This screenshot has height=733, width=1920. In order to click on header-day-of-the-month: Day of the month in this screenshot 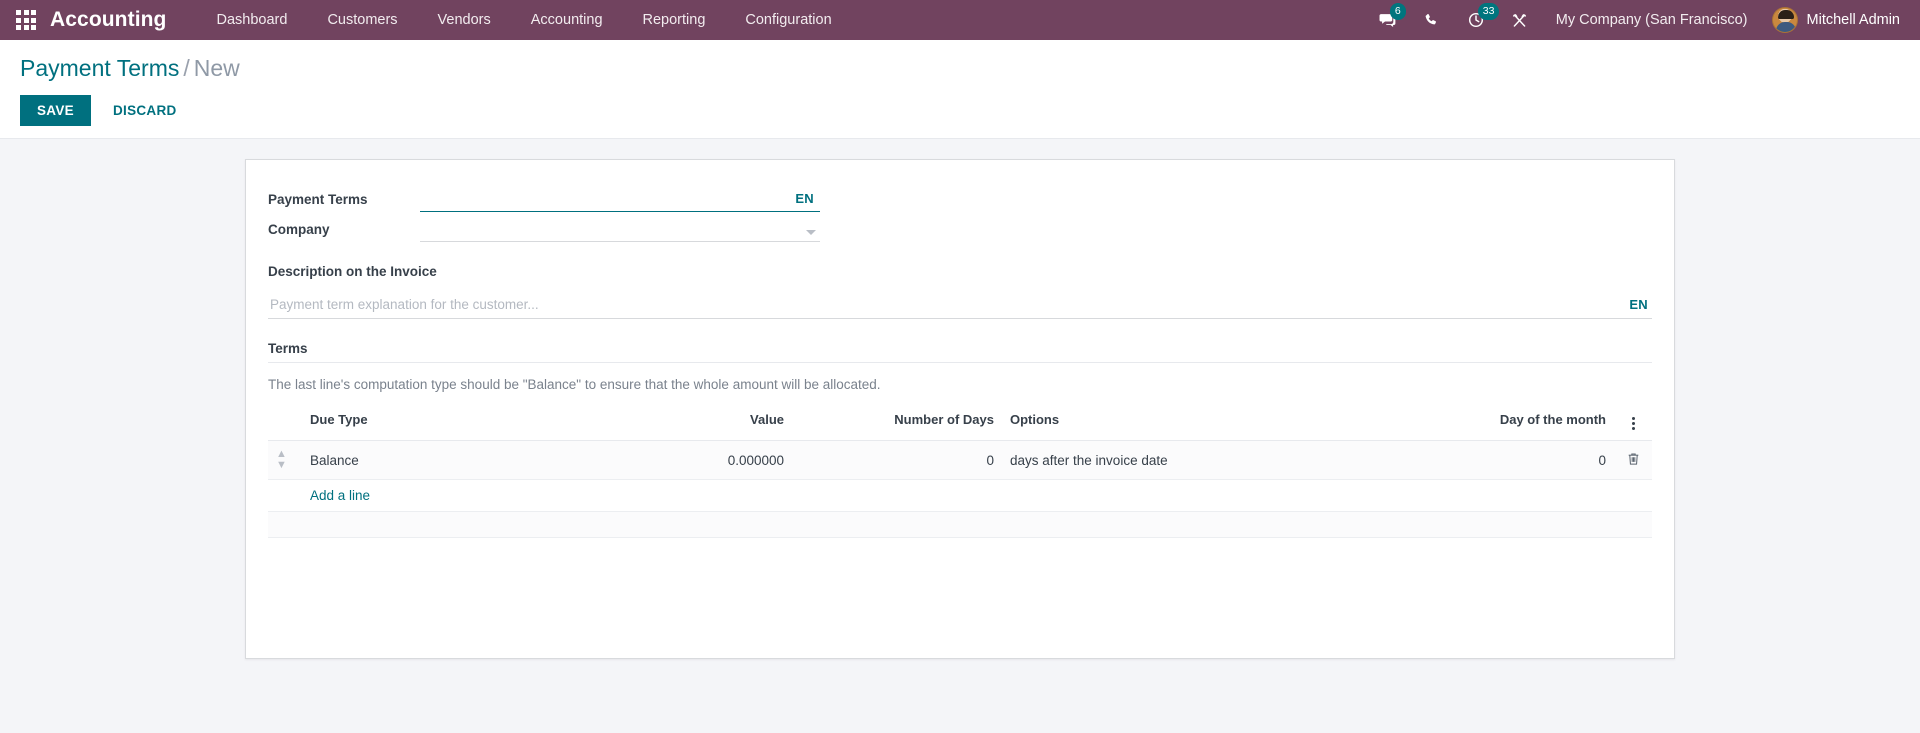, I will do `click(1514, 422)`.